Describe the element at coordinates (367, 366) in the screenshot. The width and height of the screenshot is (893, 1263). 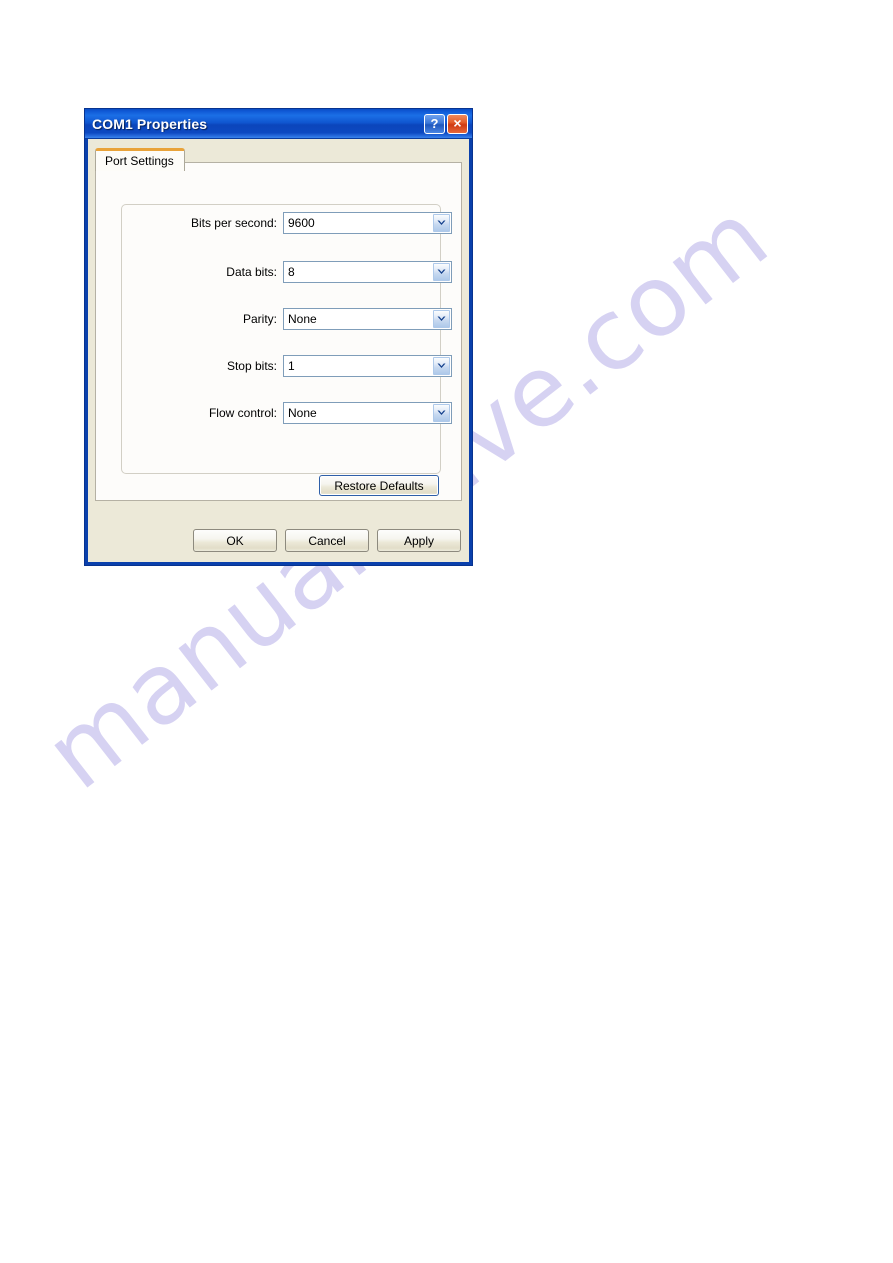
I see `dropdown-stop-bits: 1` at that location.